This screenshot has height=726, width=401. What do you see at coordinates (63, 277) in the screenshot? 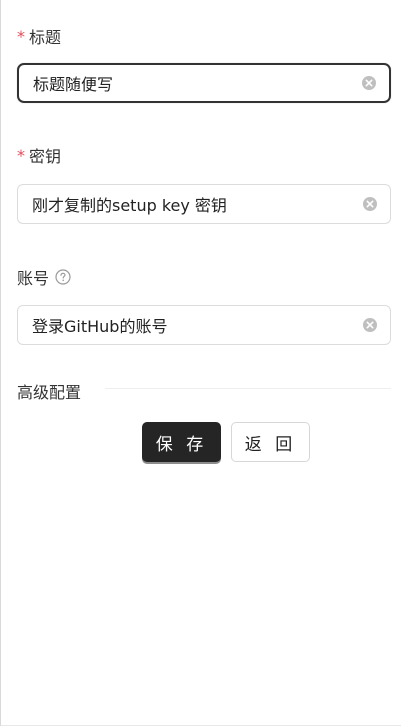
I see `help-icon` at bounding box center [63, 277].